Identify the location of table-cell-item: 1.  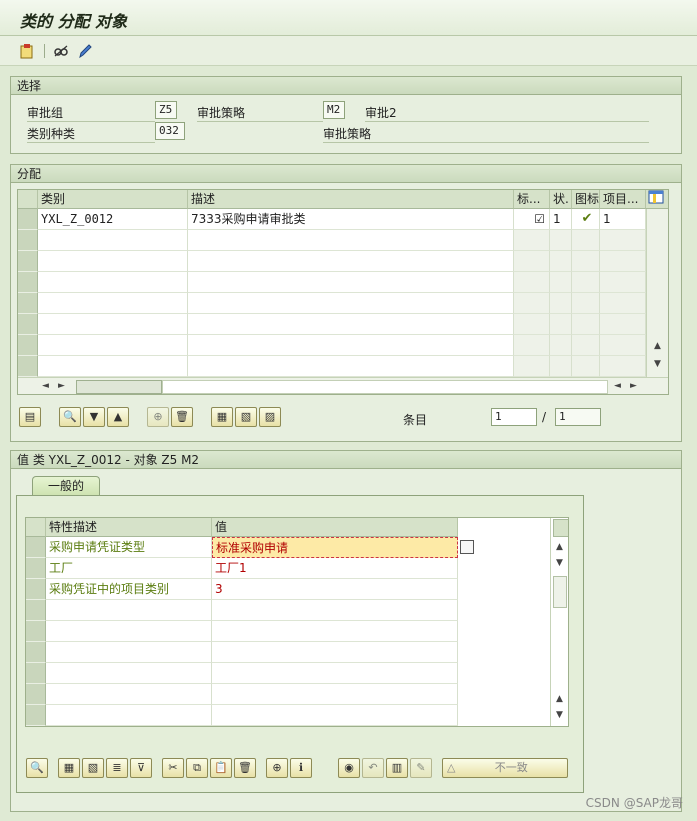
(623, 219).